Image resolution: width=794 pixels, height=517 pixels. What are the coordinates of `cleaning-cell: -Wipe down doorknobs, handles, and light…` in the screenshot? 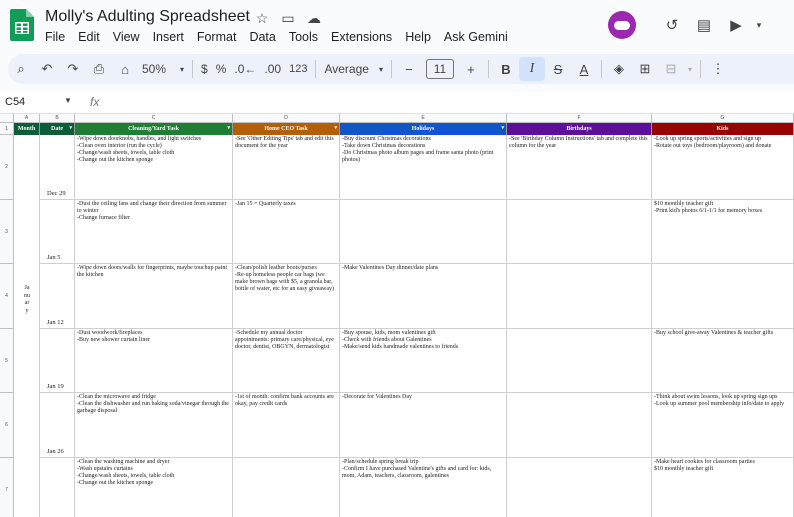 It's located at (154, 167).